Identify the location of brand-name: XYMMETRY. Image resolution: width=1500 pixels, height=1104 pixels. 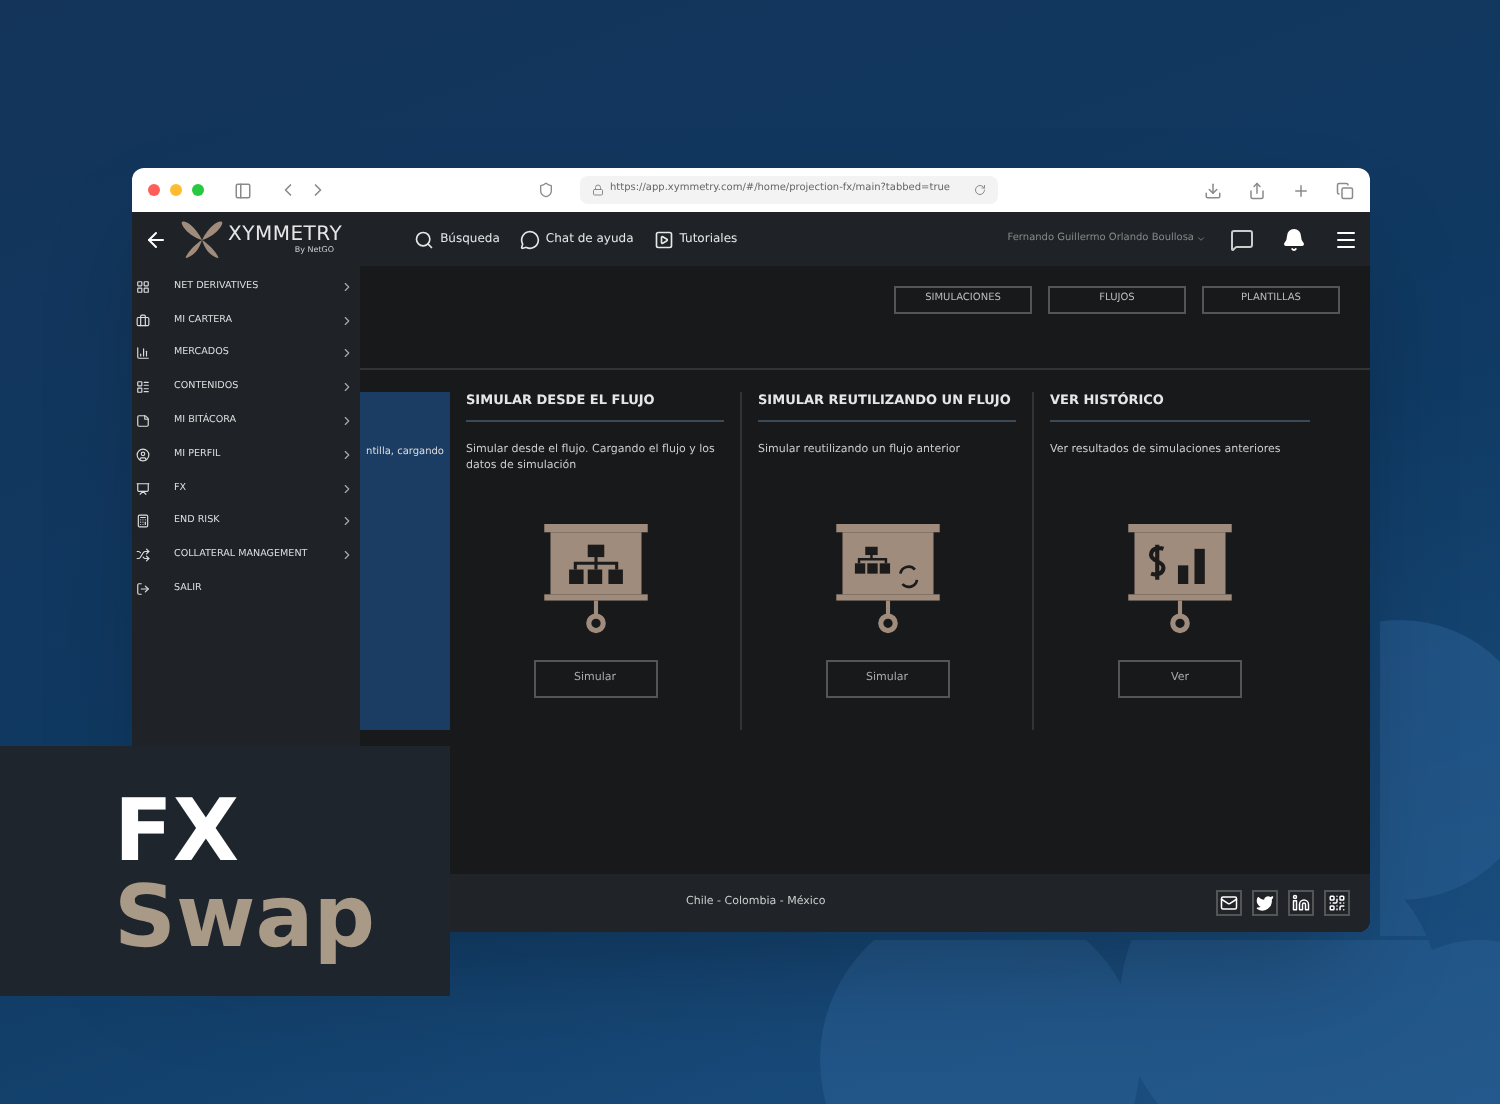
(285, 235).